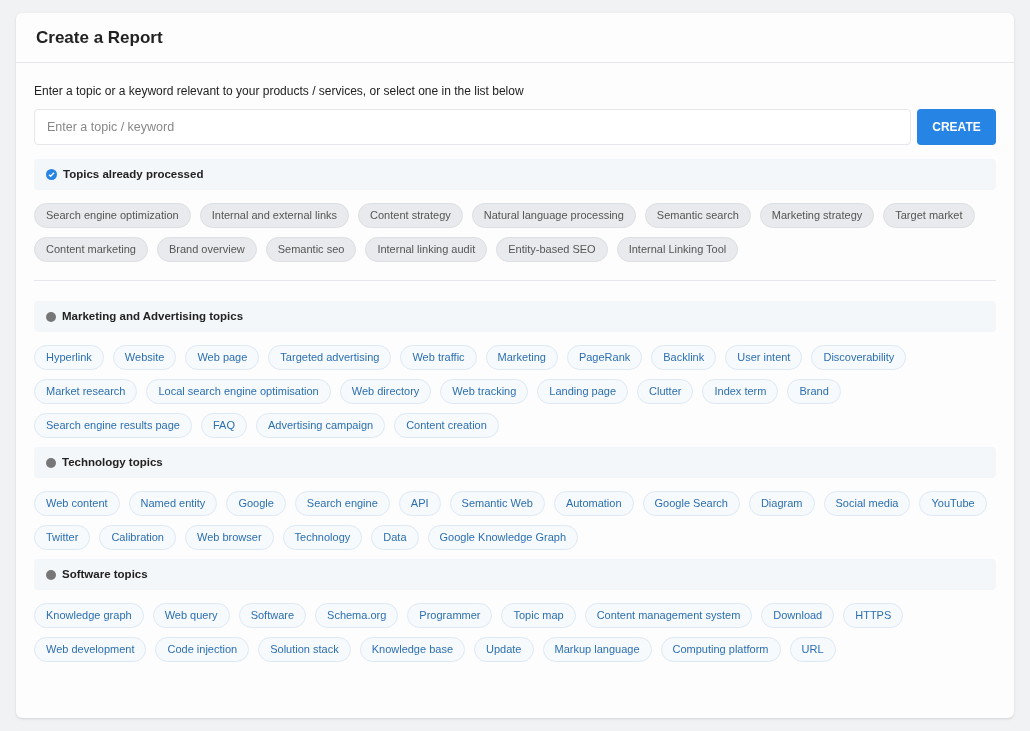  Describe the element at coordinates (764, 357) in the screenshot. I see `topic-chip: User intent` at that location.